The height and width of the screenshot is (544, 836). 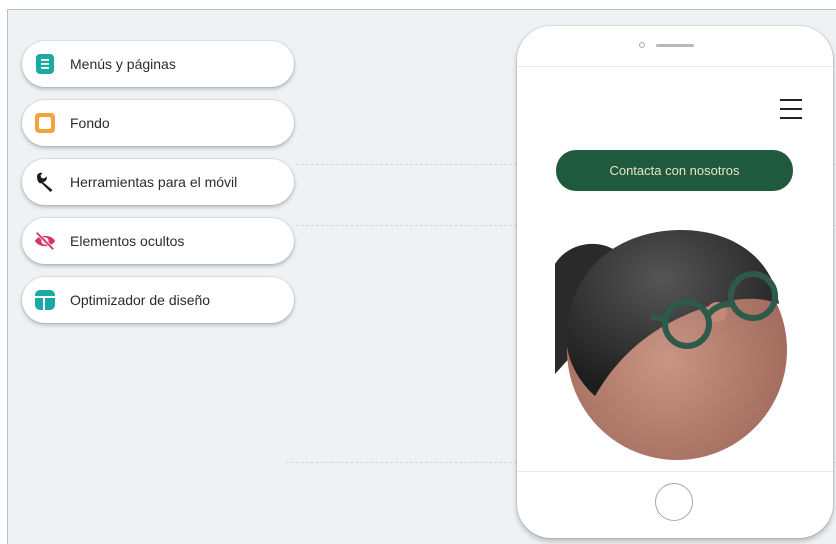 I want to click on phone-top-bezel, so click(x=675, y=46).